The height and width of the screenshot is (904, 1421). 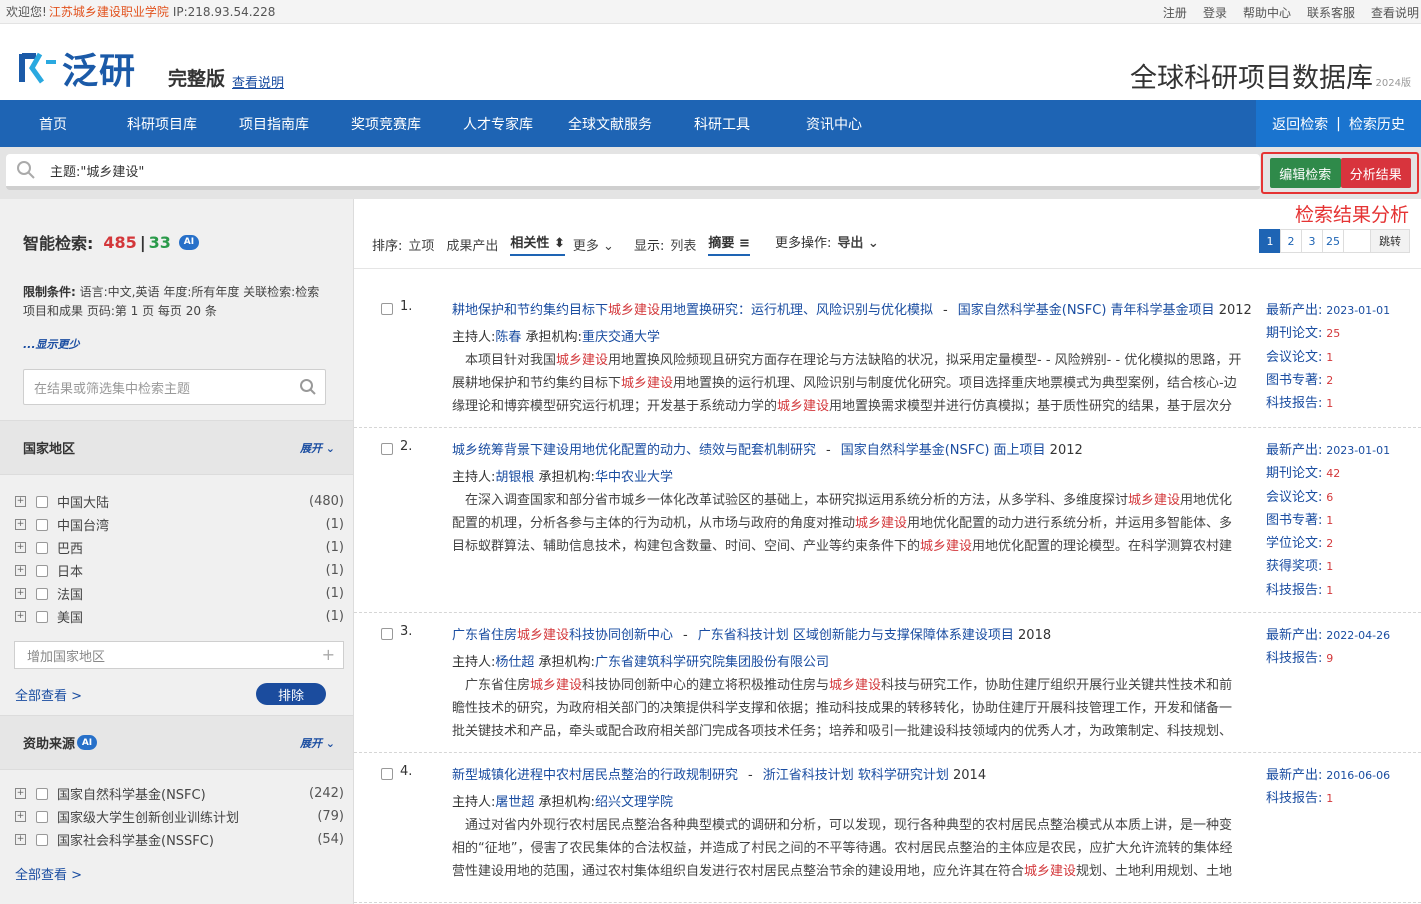 I want to click on stat-row: 获得奖项: 1, so click(x=1328, y=566).